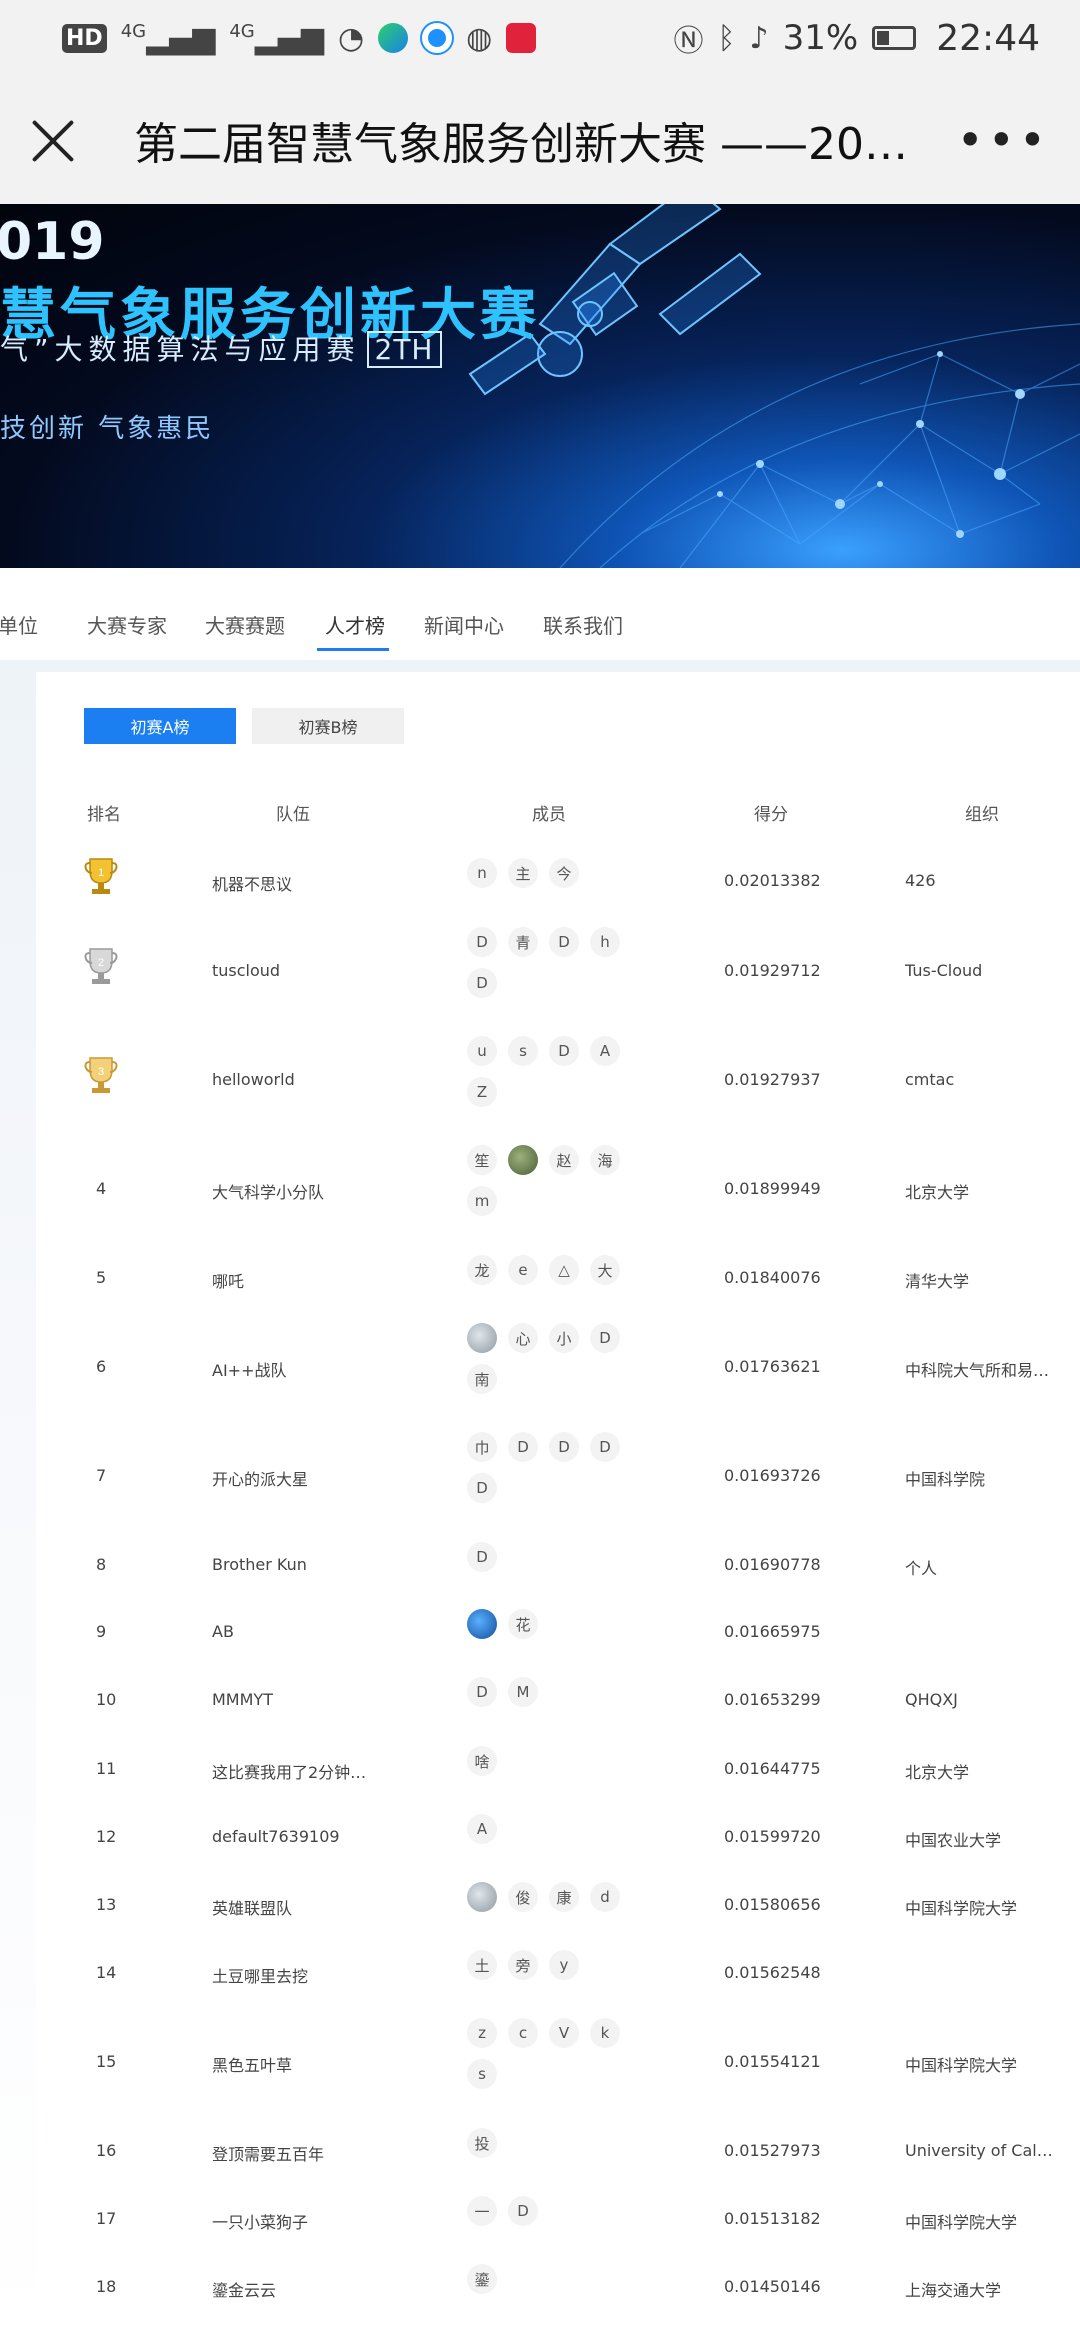 This screenshot has height=2340, width=1080. What do you see at coordinates (482, 2033) in the screenshot?
I see `member-initial: z` at bounding box center [482, 2033].